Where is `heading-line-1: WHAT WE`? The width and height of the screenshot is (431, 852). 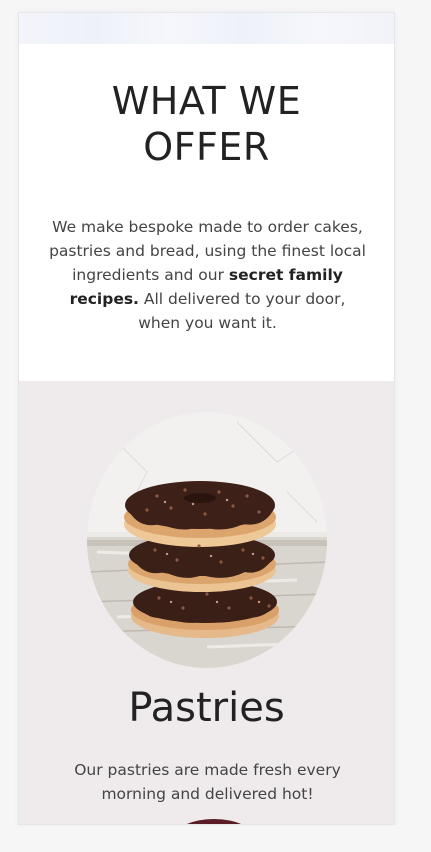 heading-line-1: WHAT WE is located at coordinates (206, 101).